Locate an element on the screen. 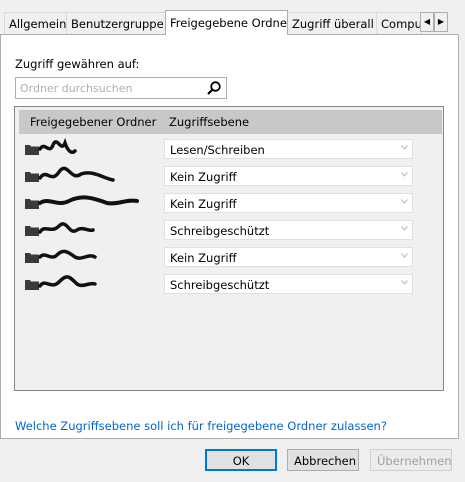 Image resolution: width=465 pixels, height=482 pixels. access-level-value: Lesen/Schreiben is located at coordinates (217, 150).